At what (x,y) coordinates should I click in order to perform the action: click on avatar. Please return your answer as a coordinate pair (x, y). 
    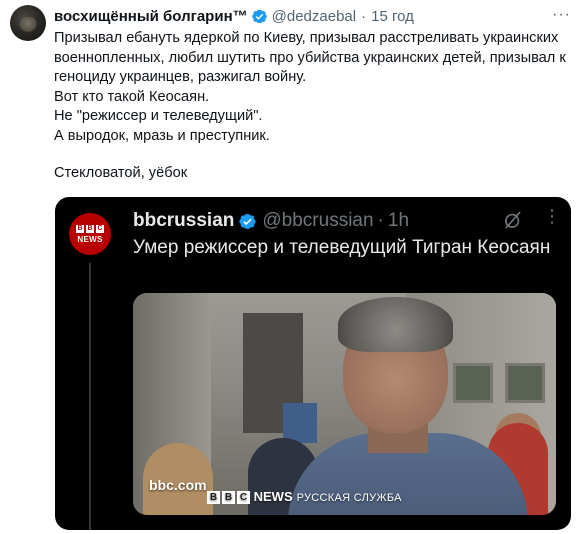
    Looking at the image, I should click on (28, 23).